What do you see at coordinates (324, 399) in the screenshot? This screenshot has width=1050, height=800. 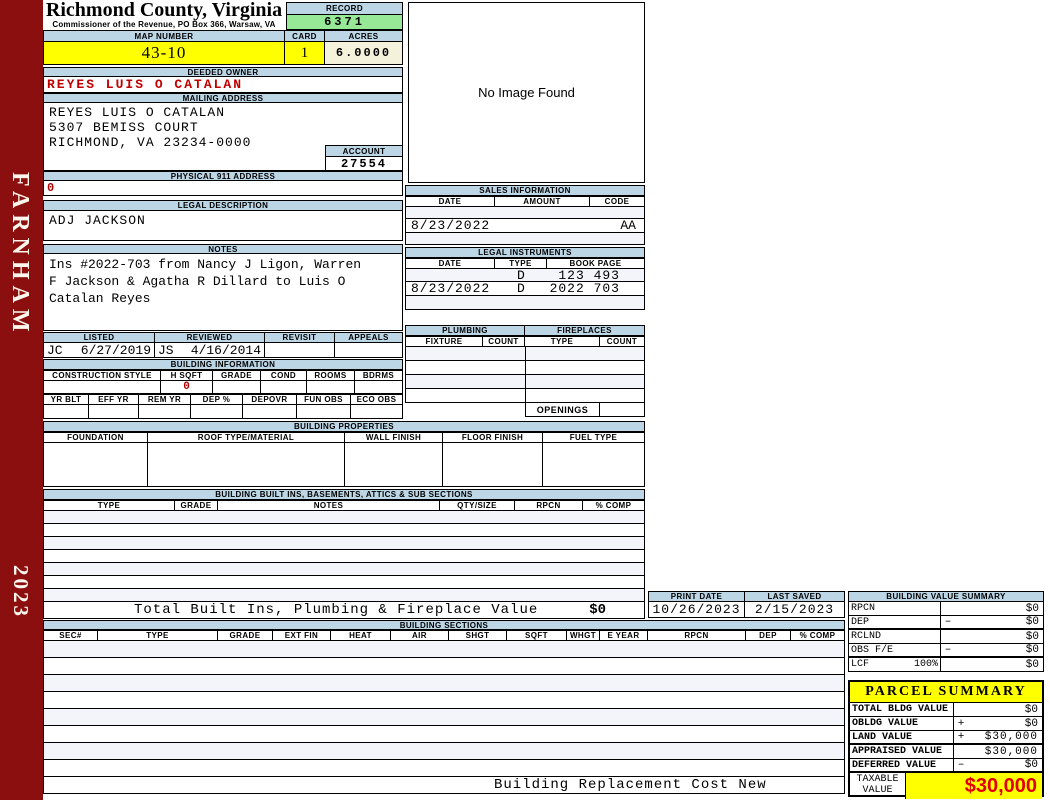 I see `col-fun-obs: FUN OBS` at bounding box center [324, 399].